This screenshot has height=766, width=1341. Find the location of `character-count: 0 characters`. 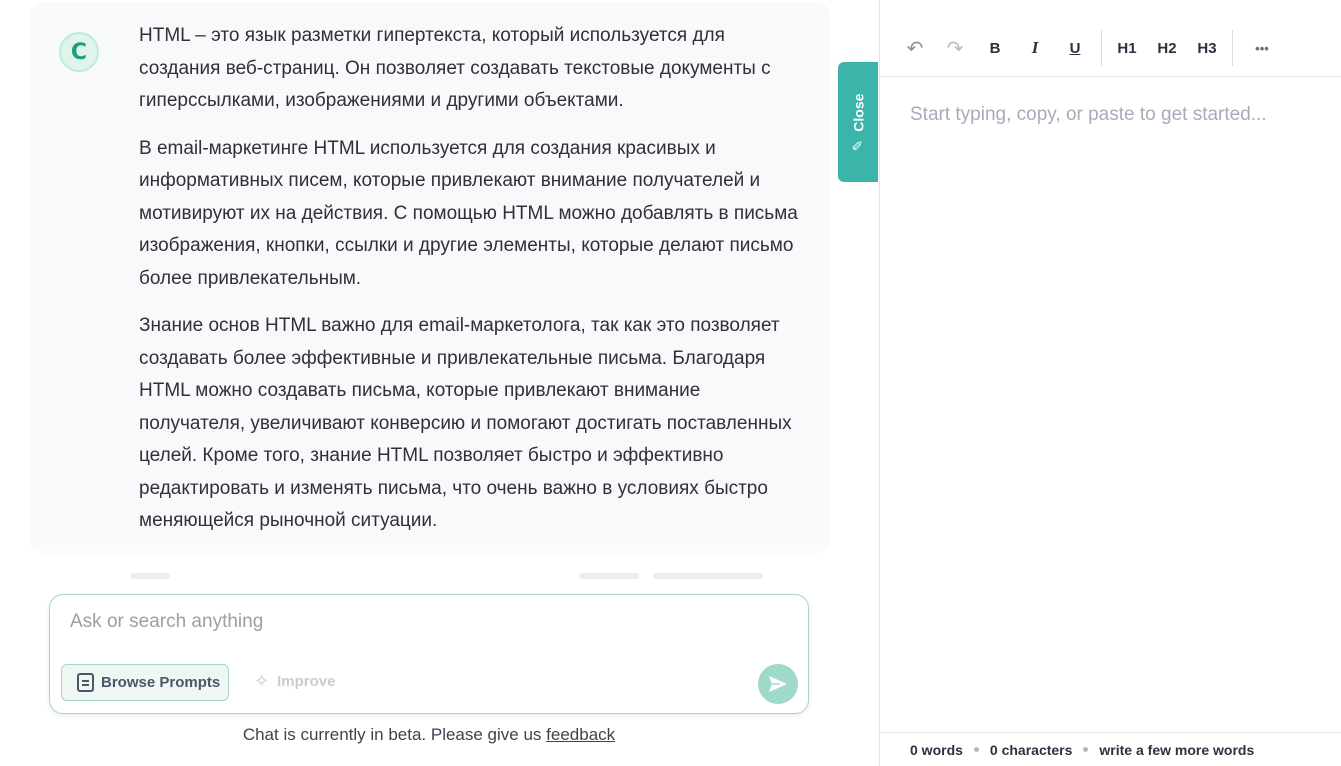

character-count: 0 characters is located at coordinates (1031, 749).